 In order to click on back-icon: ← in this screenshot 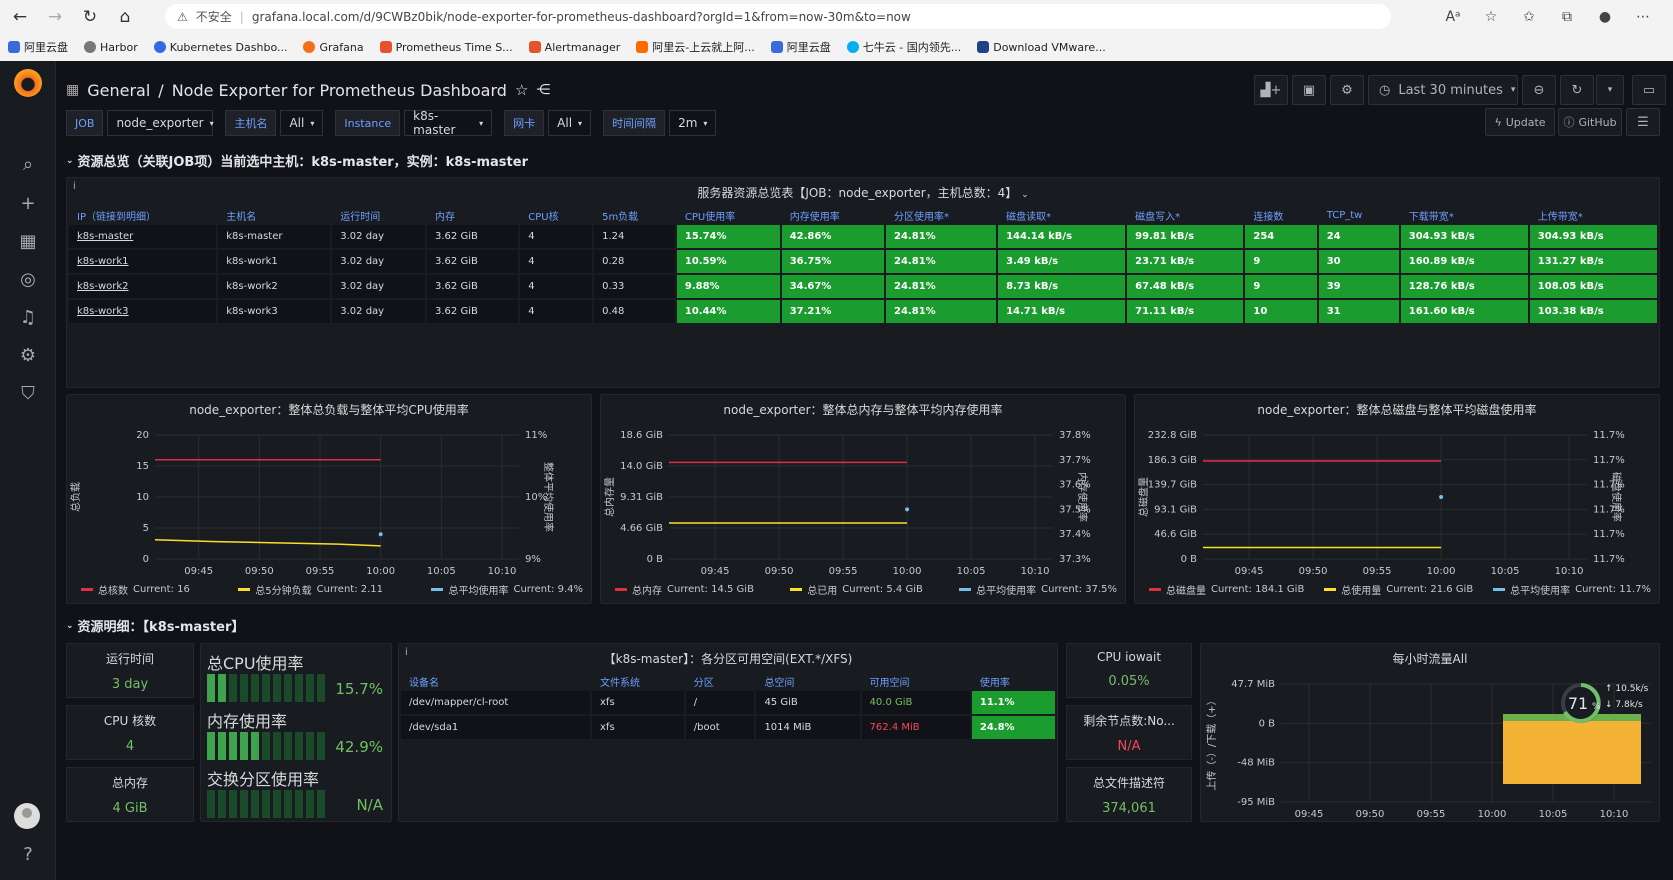, I will do `click(20, 17)`.